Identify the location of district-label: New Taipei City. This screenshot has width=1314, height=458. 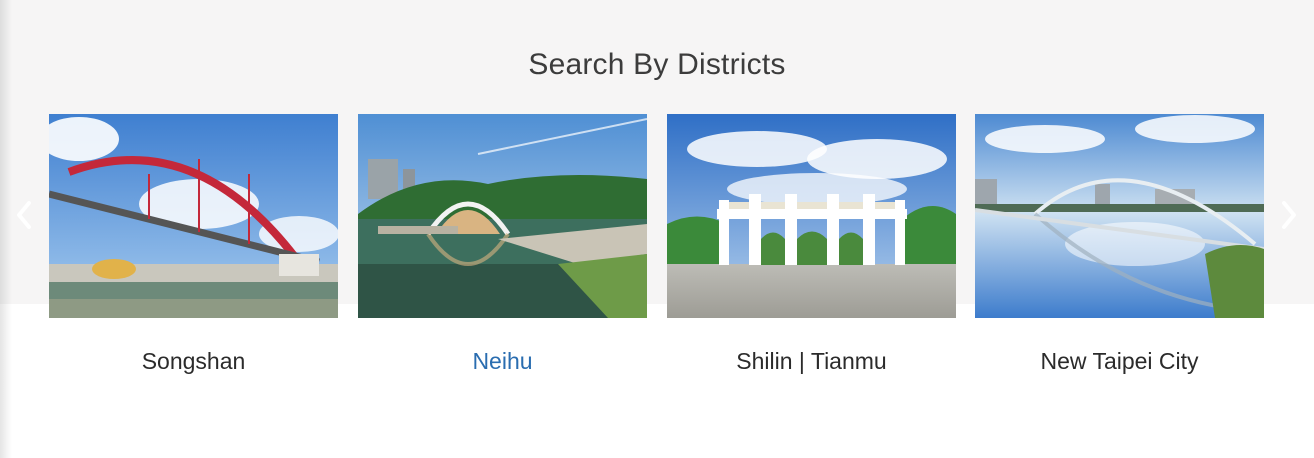
(1119, 361).